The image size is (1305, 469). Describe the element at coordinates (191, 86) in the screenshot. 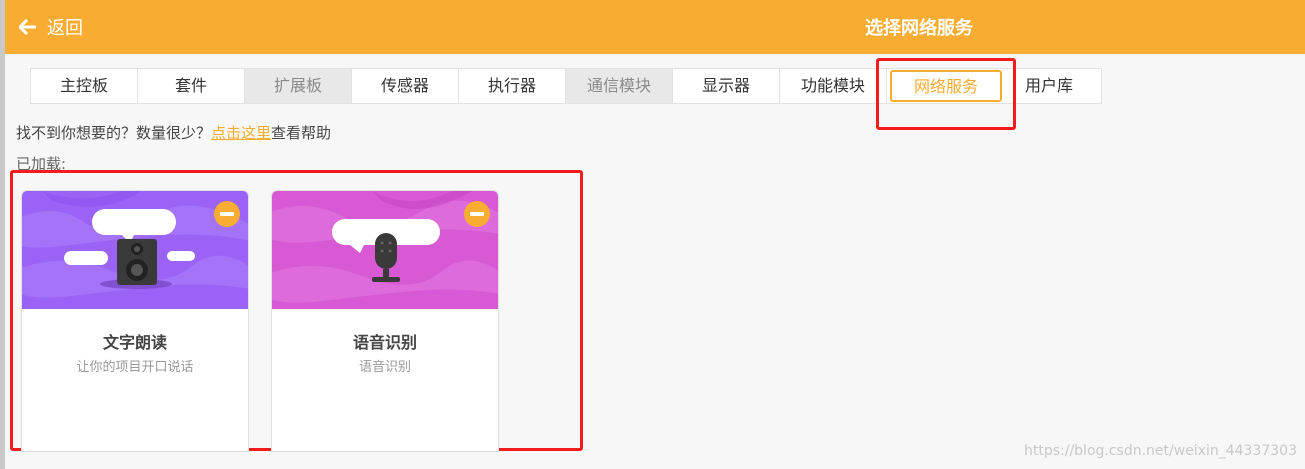

I see `tab-kit: 套件` at that location.